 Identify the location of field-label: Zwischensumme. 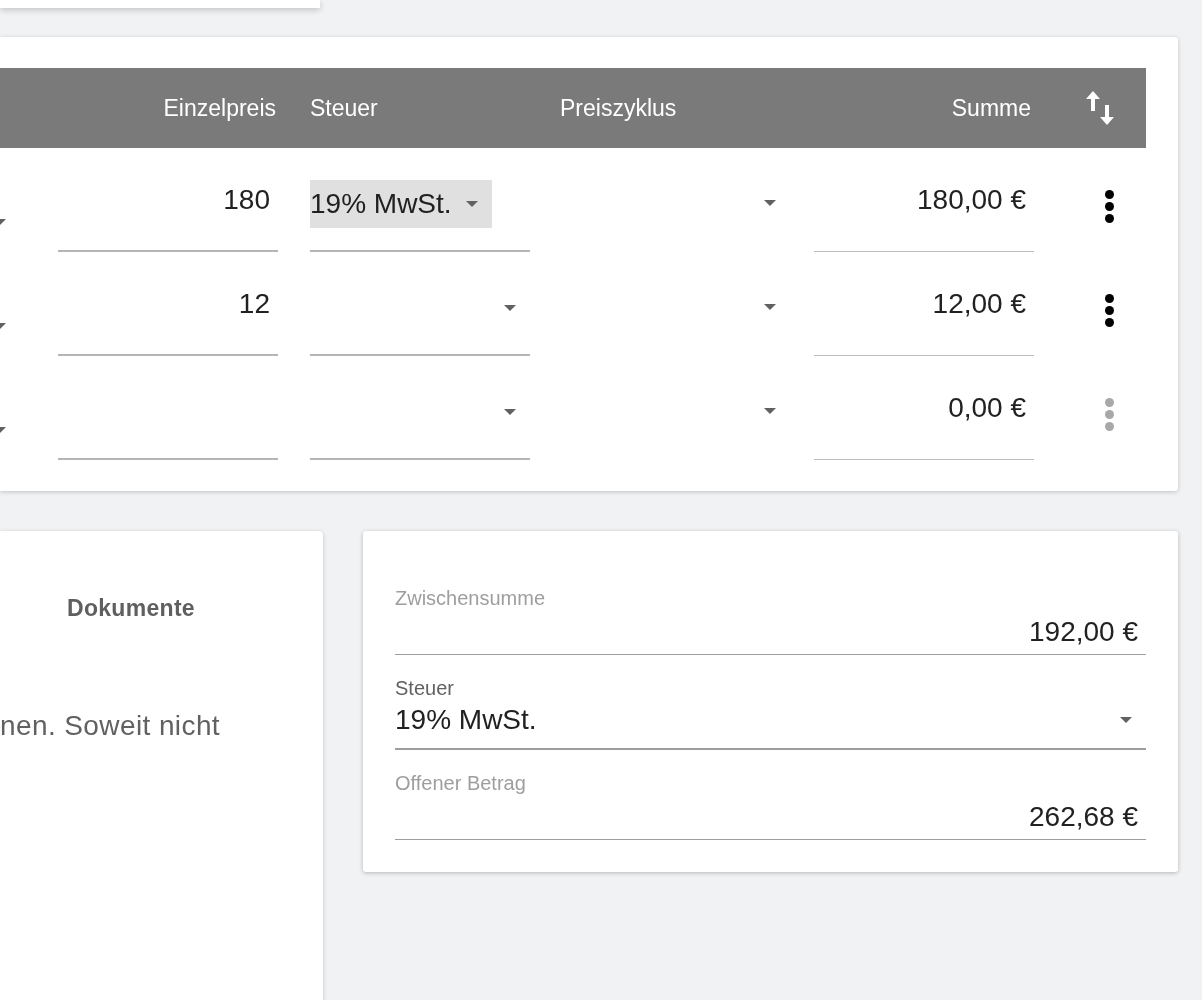
(471, 598).